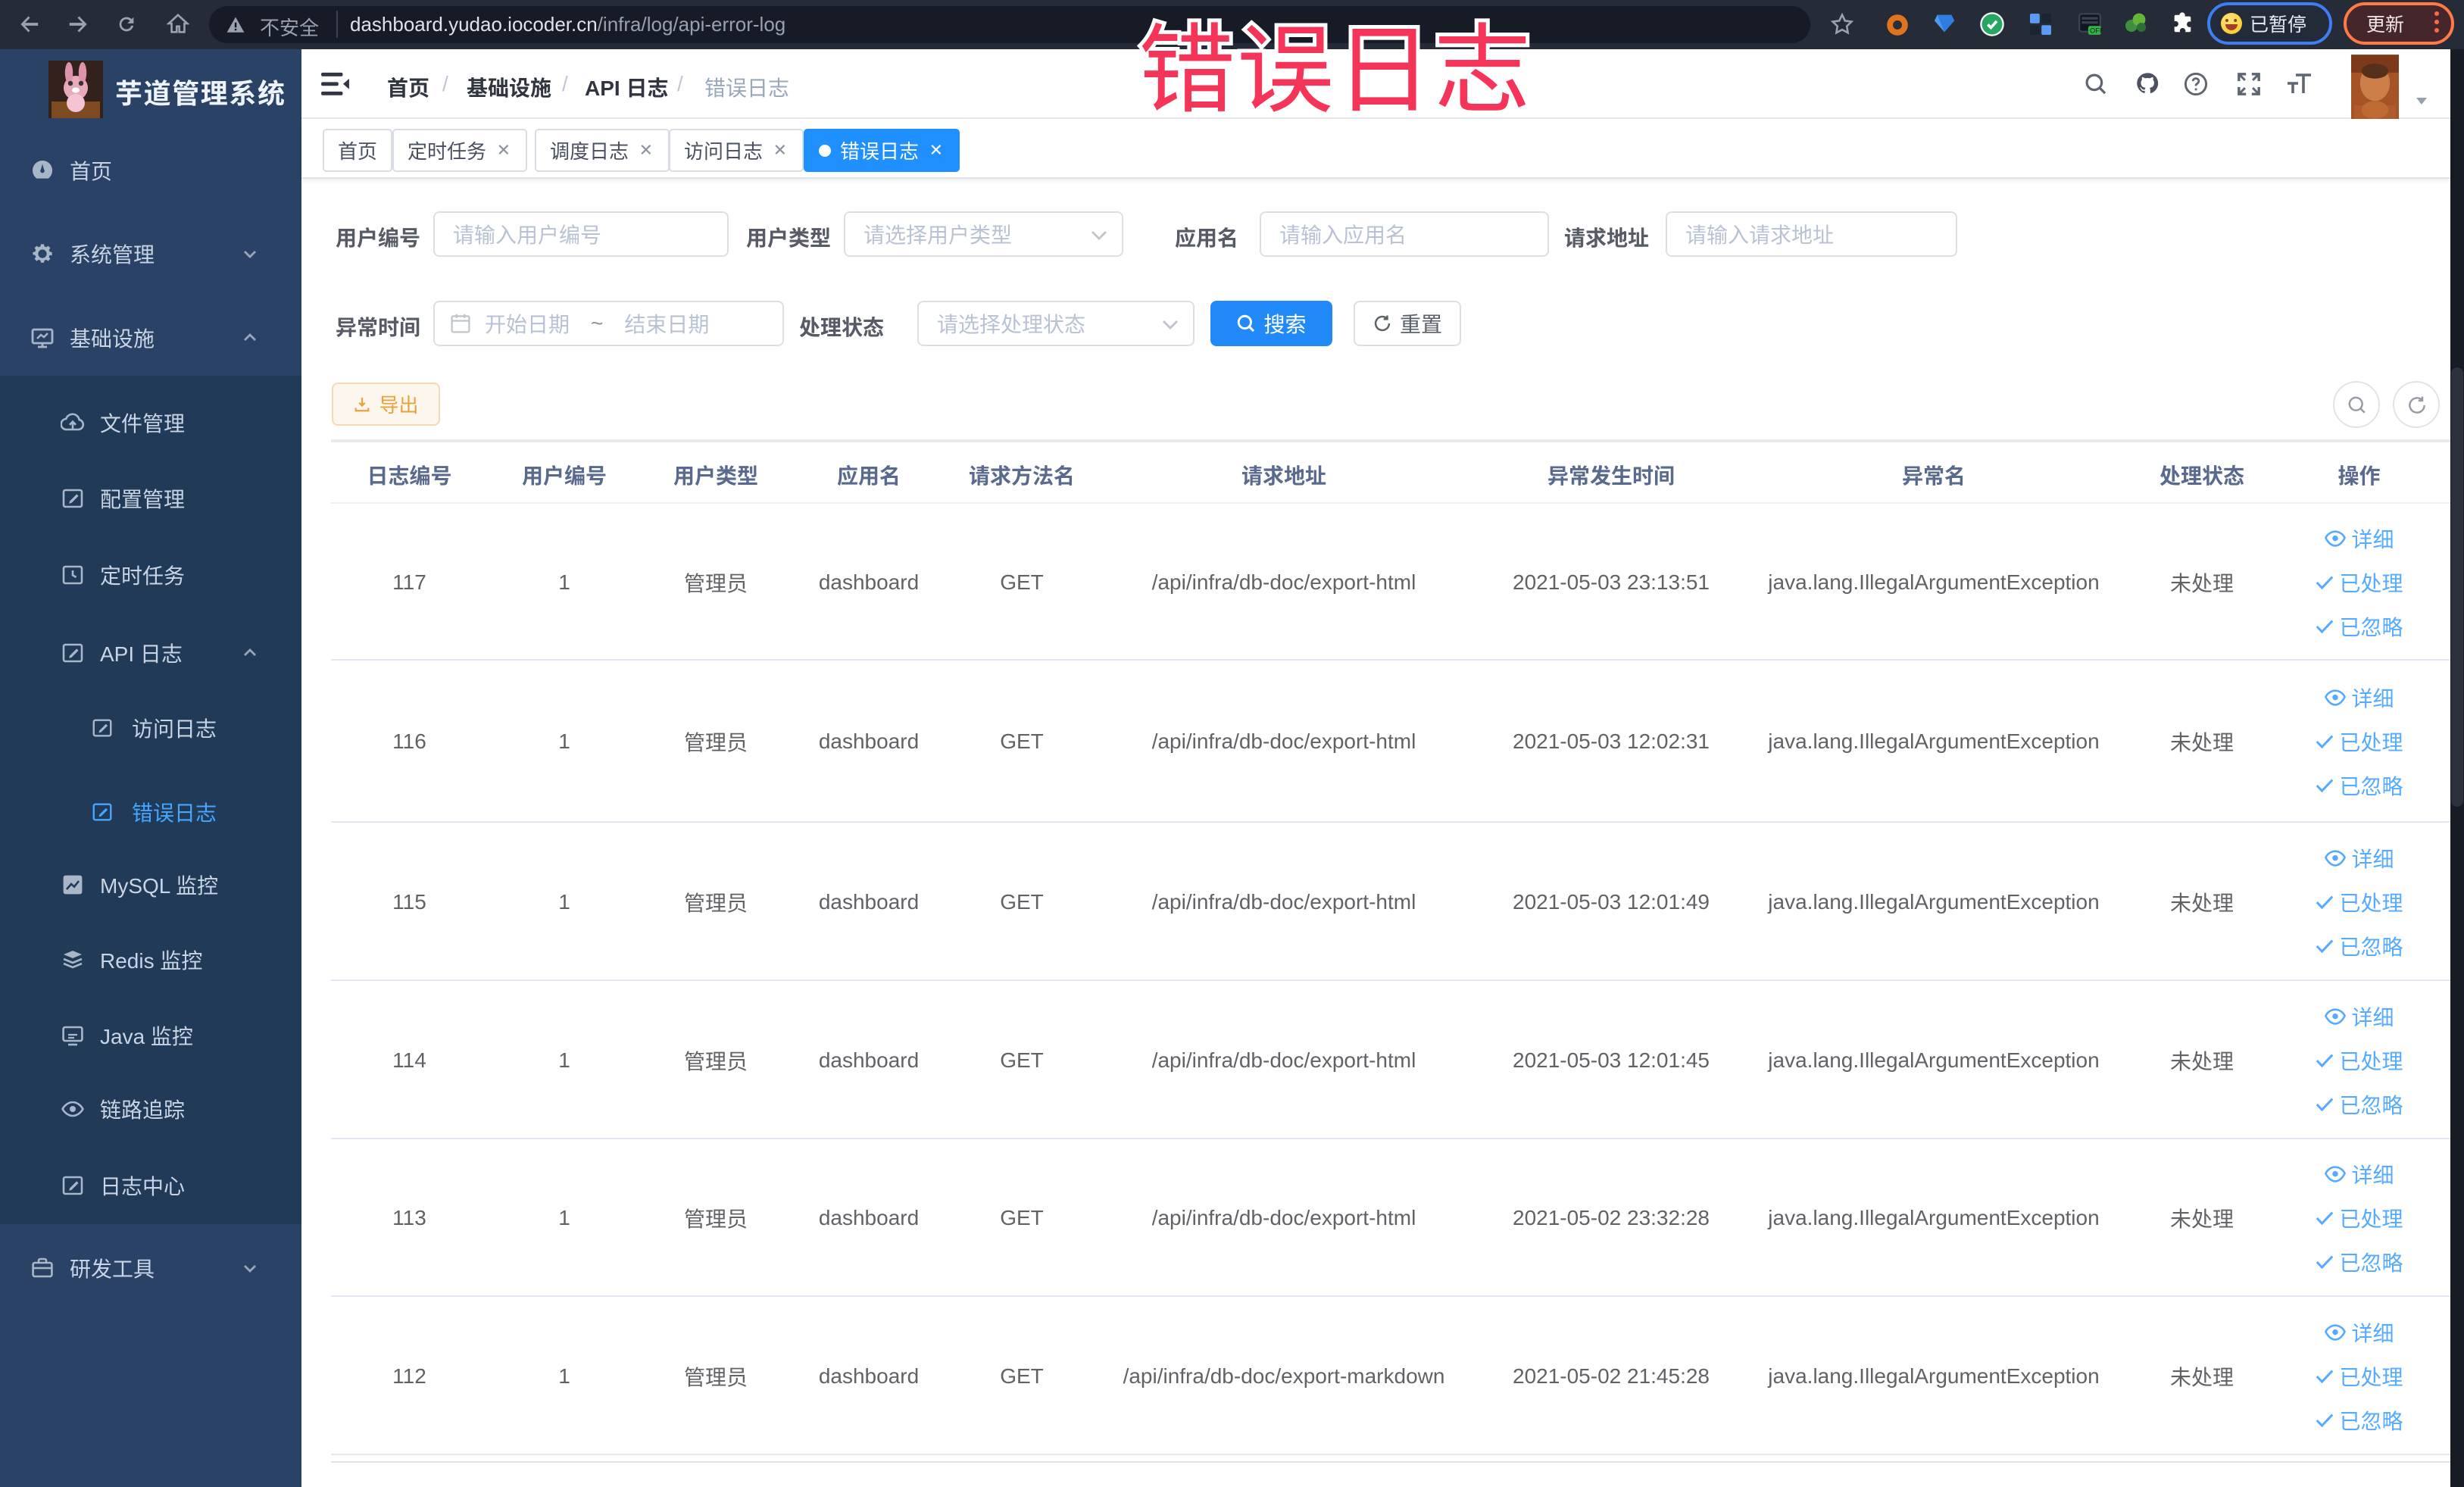  What do you see at coordinates (2096, 30) in the screenshot?
I see `svg-text: OFF` at bounding box center [2096, 30].